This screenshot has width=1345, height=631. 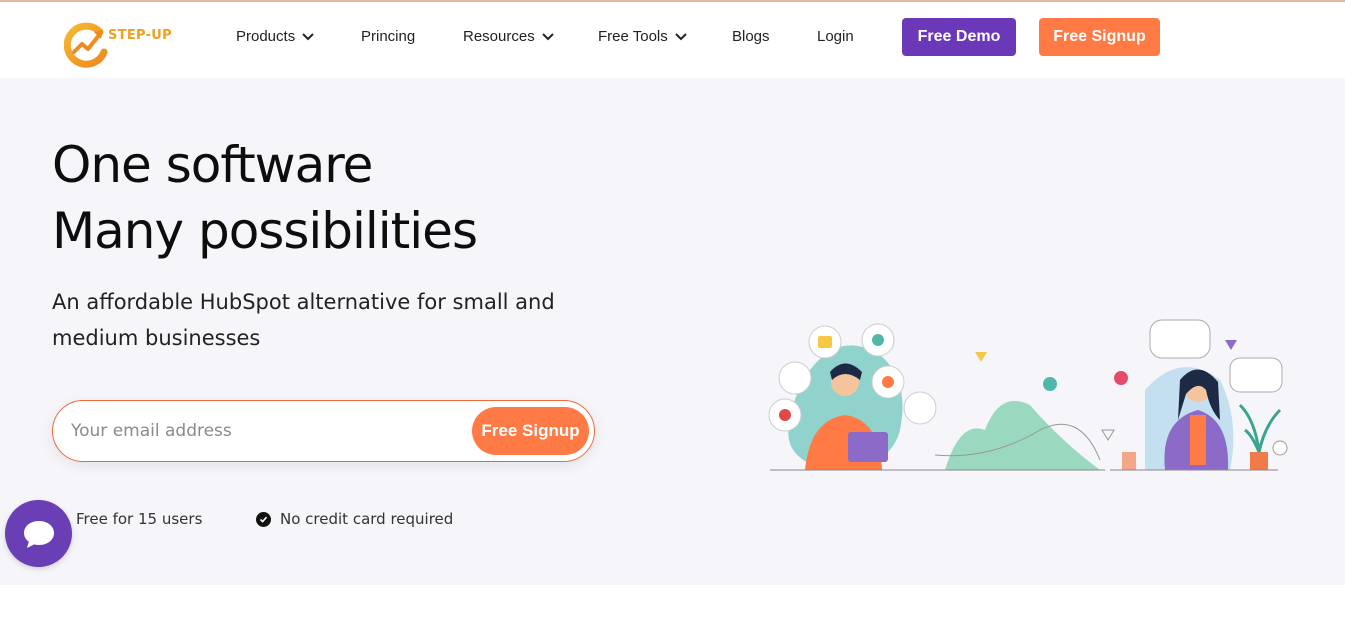 I want to click on perk-no-card: No credit card required, so click(x=354, y=519).